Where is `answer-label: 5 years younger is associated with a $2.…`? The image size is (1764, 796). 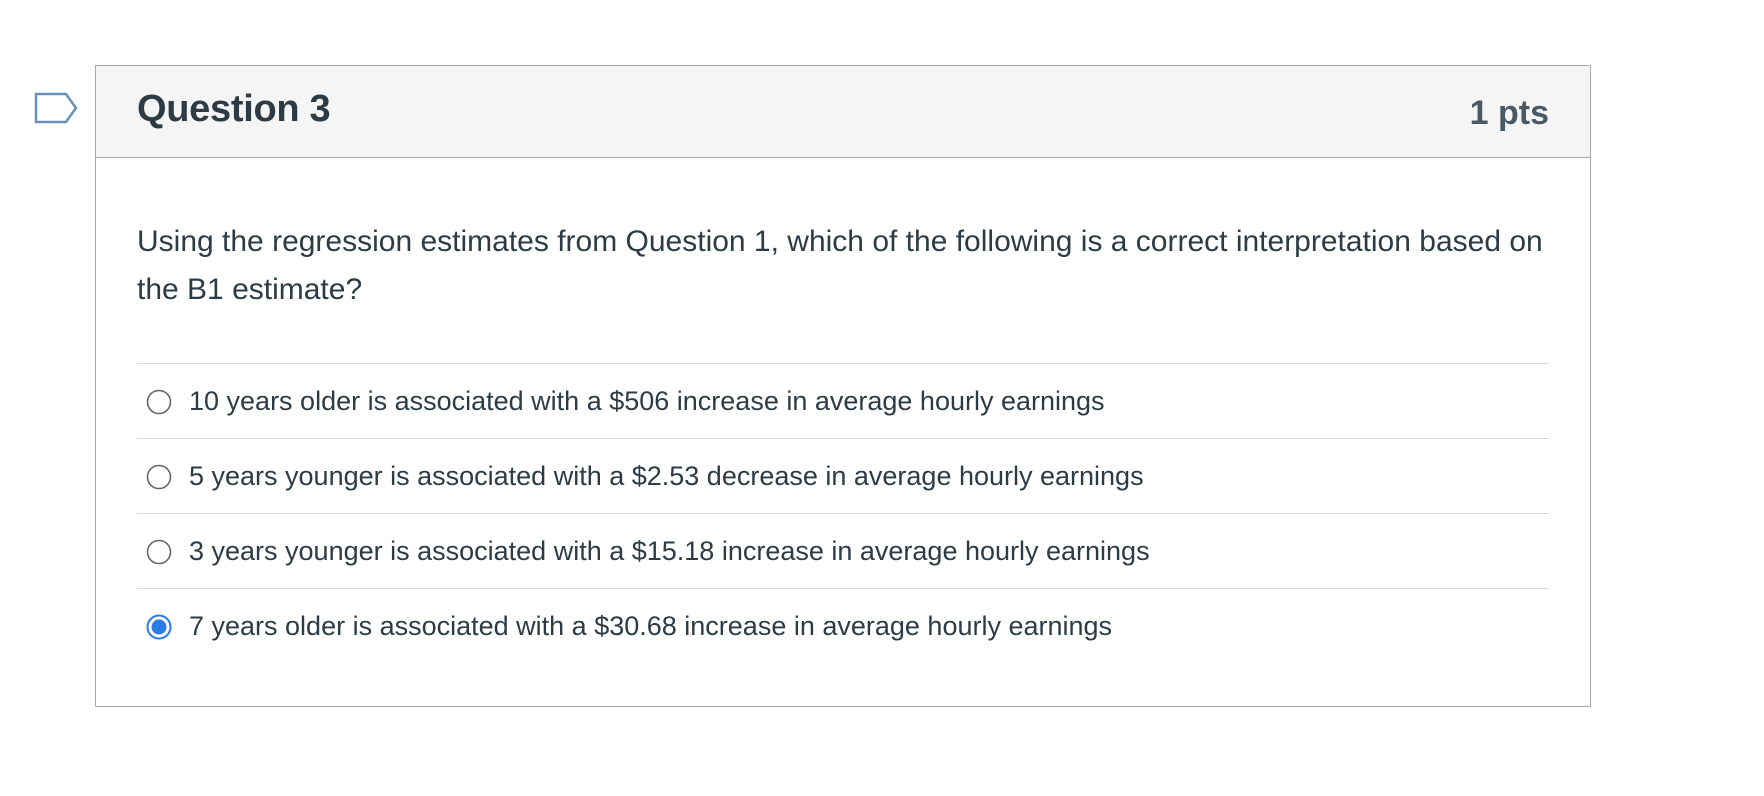 answer-label: 5 years younger is associated with a $2.… is located at coordinates (666, 476).